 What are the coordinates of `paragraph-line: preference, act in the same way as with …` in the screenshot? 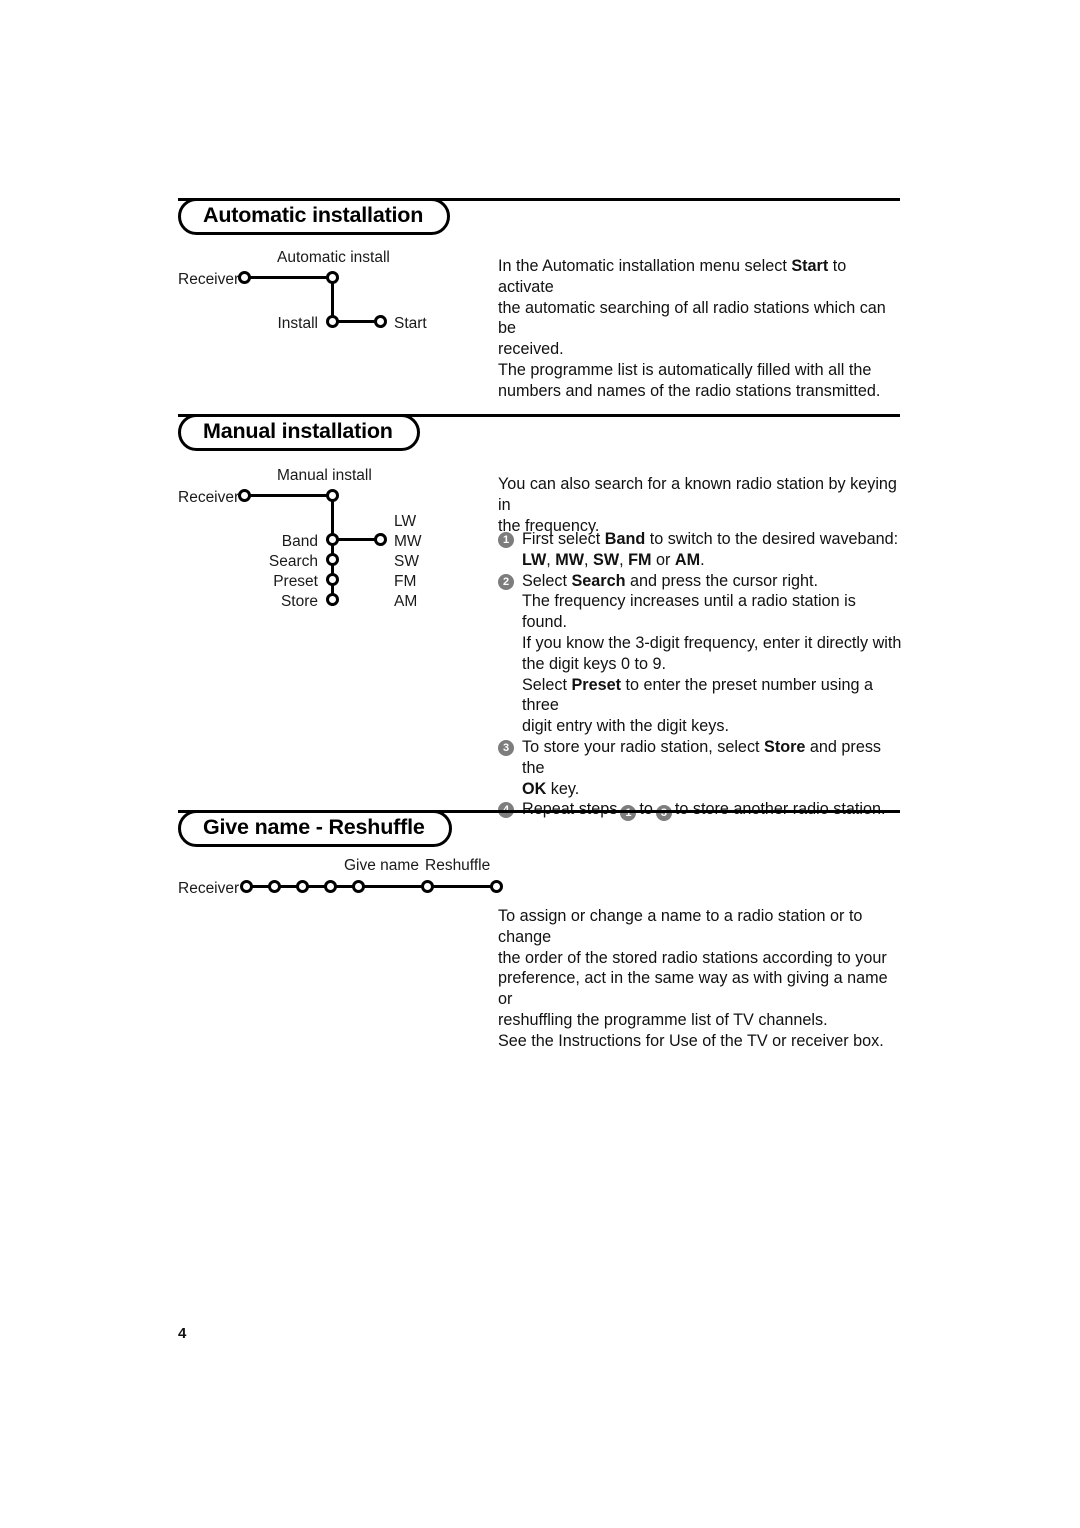 It's located at (693, 989).